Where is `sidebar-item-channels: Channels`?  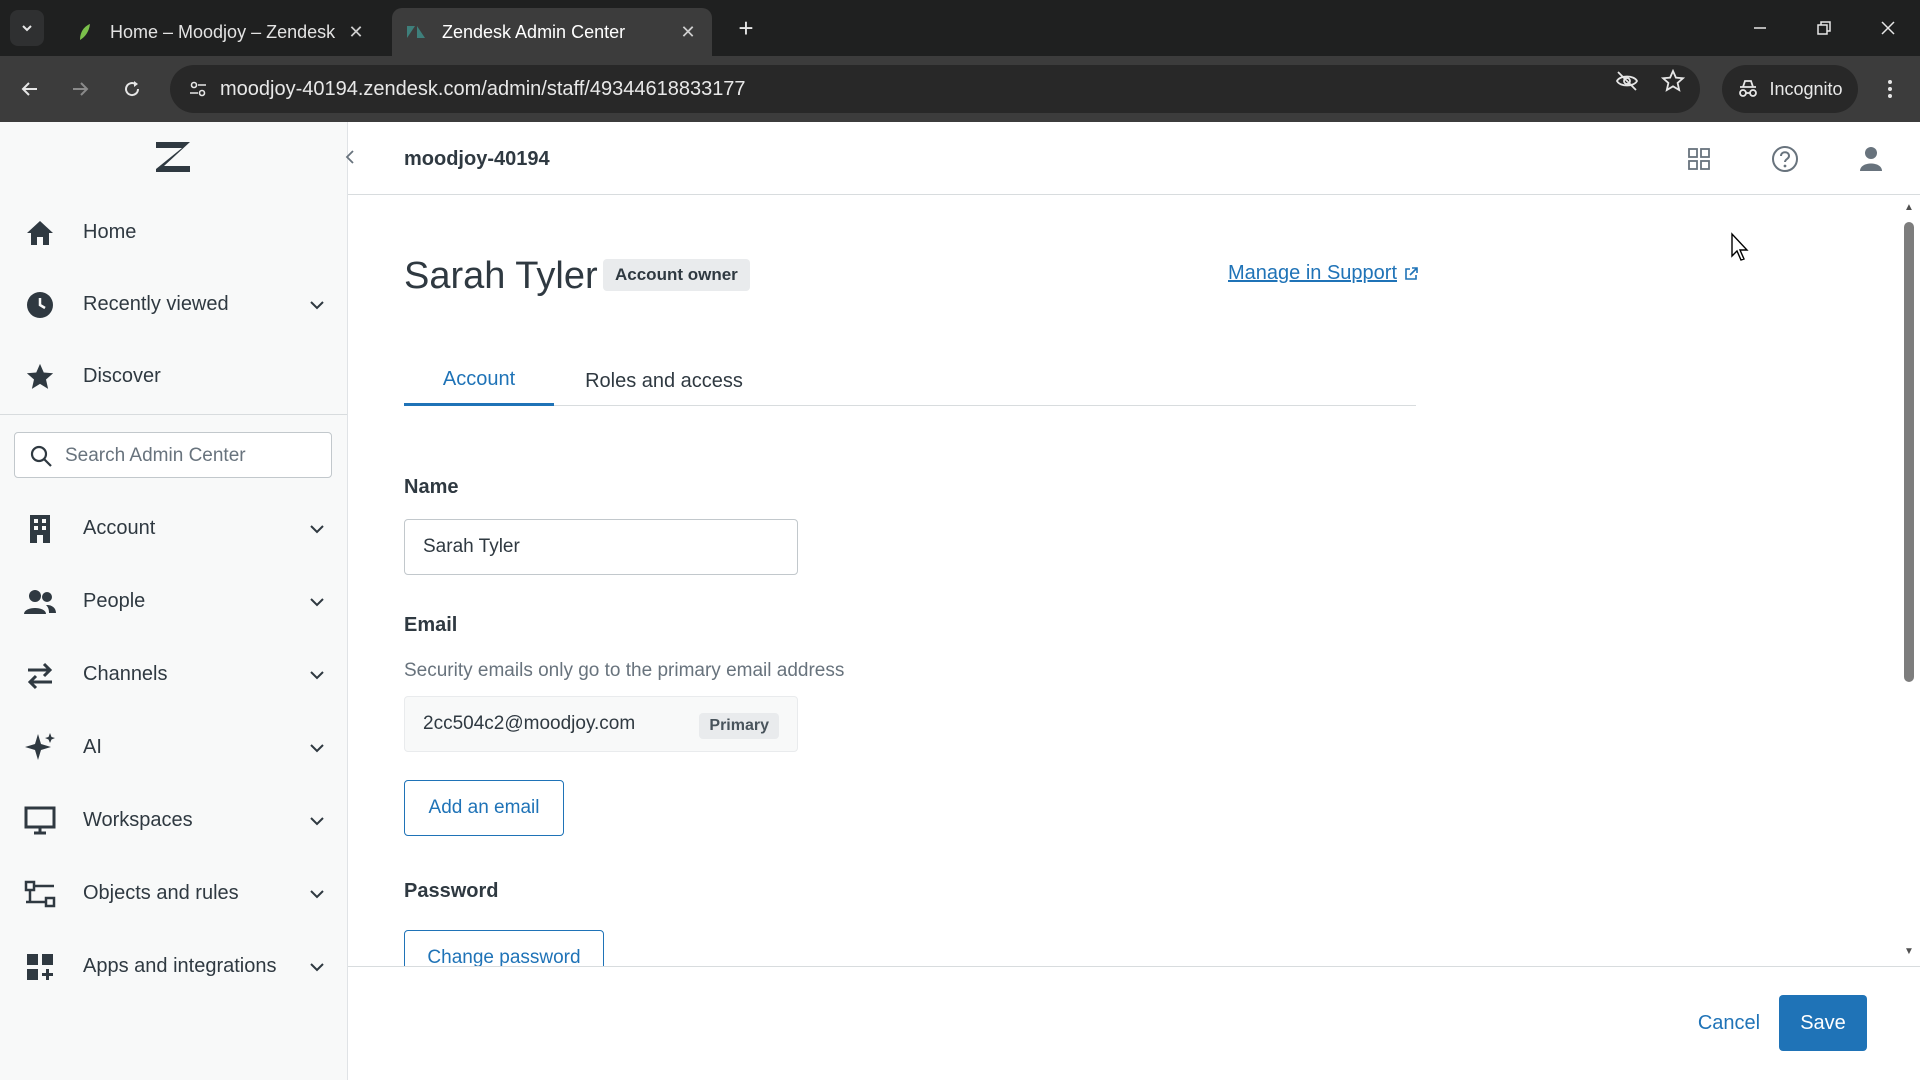 sidebar-item-channels: Channels is located at coordinates (173, 674).